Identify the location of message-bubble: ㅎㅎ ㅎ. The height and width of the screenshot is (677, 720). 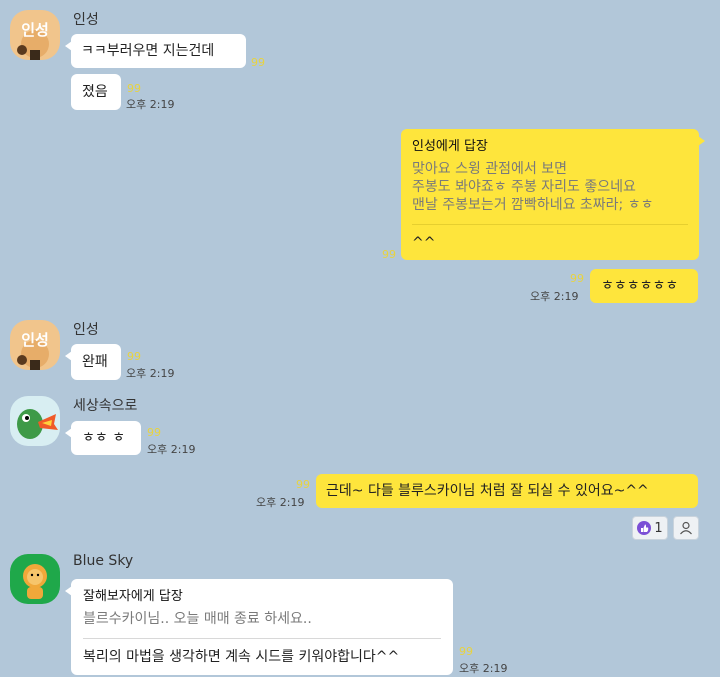
(103, 438).